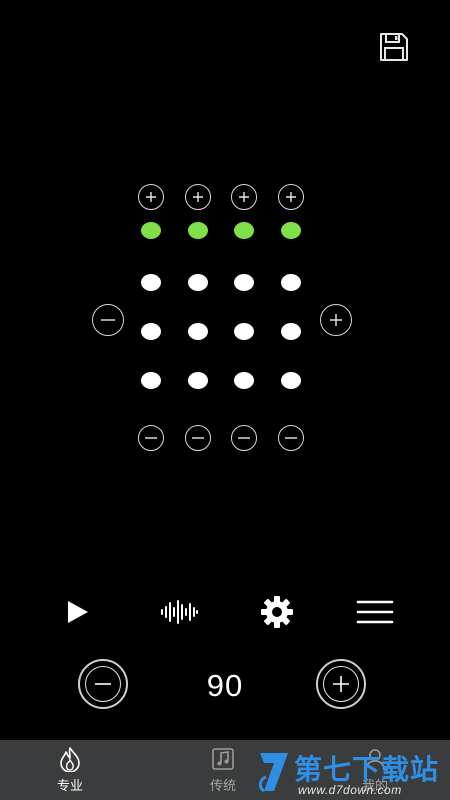 This screenshot has height=800, width=450. I want to click on tempo-increase-button, so click(341, 684).